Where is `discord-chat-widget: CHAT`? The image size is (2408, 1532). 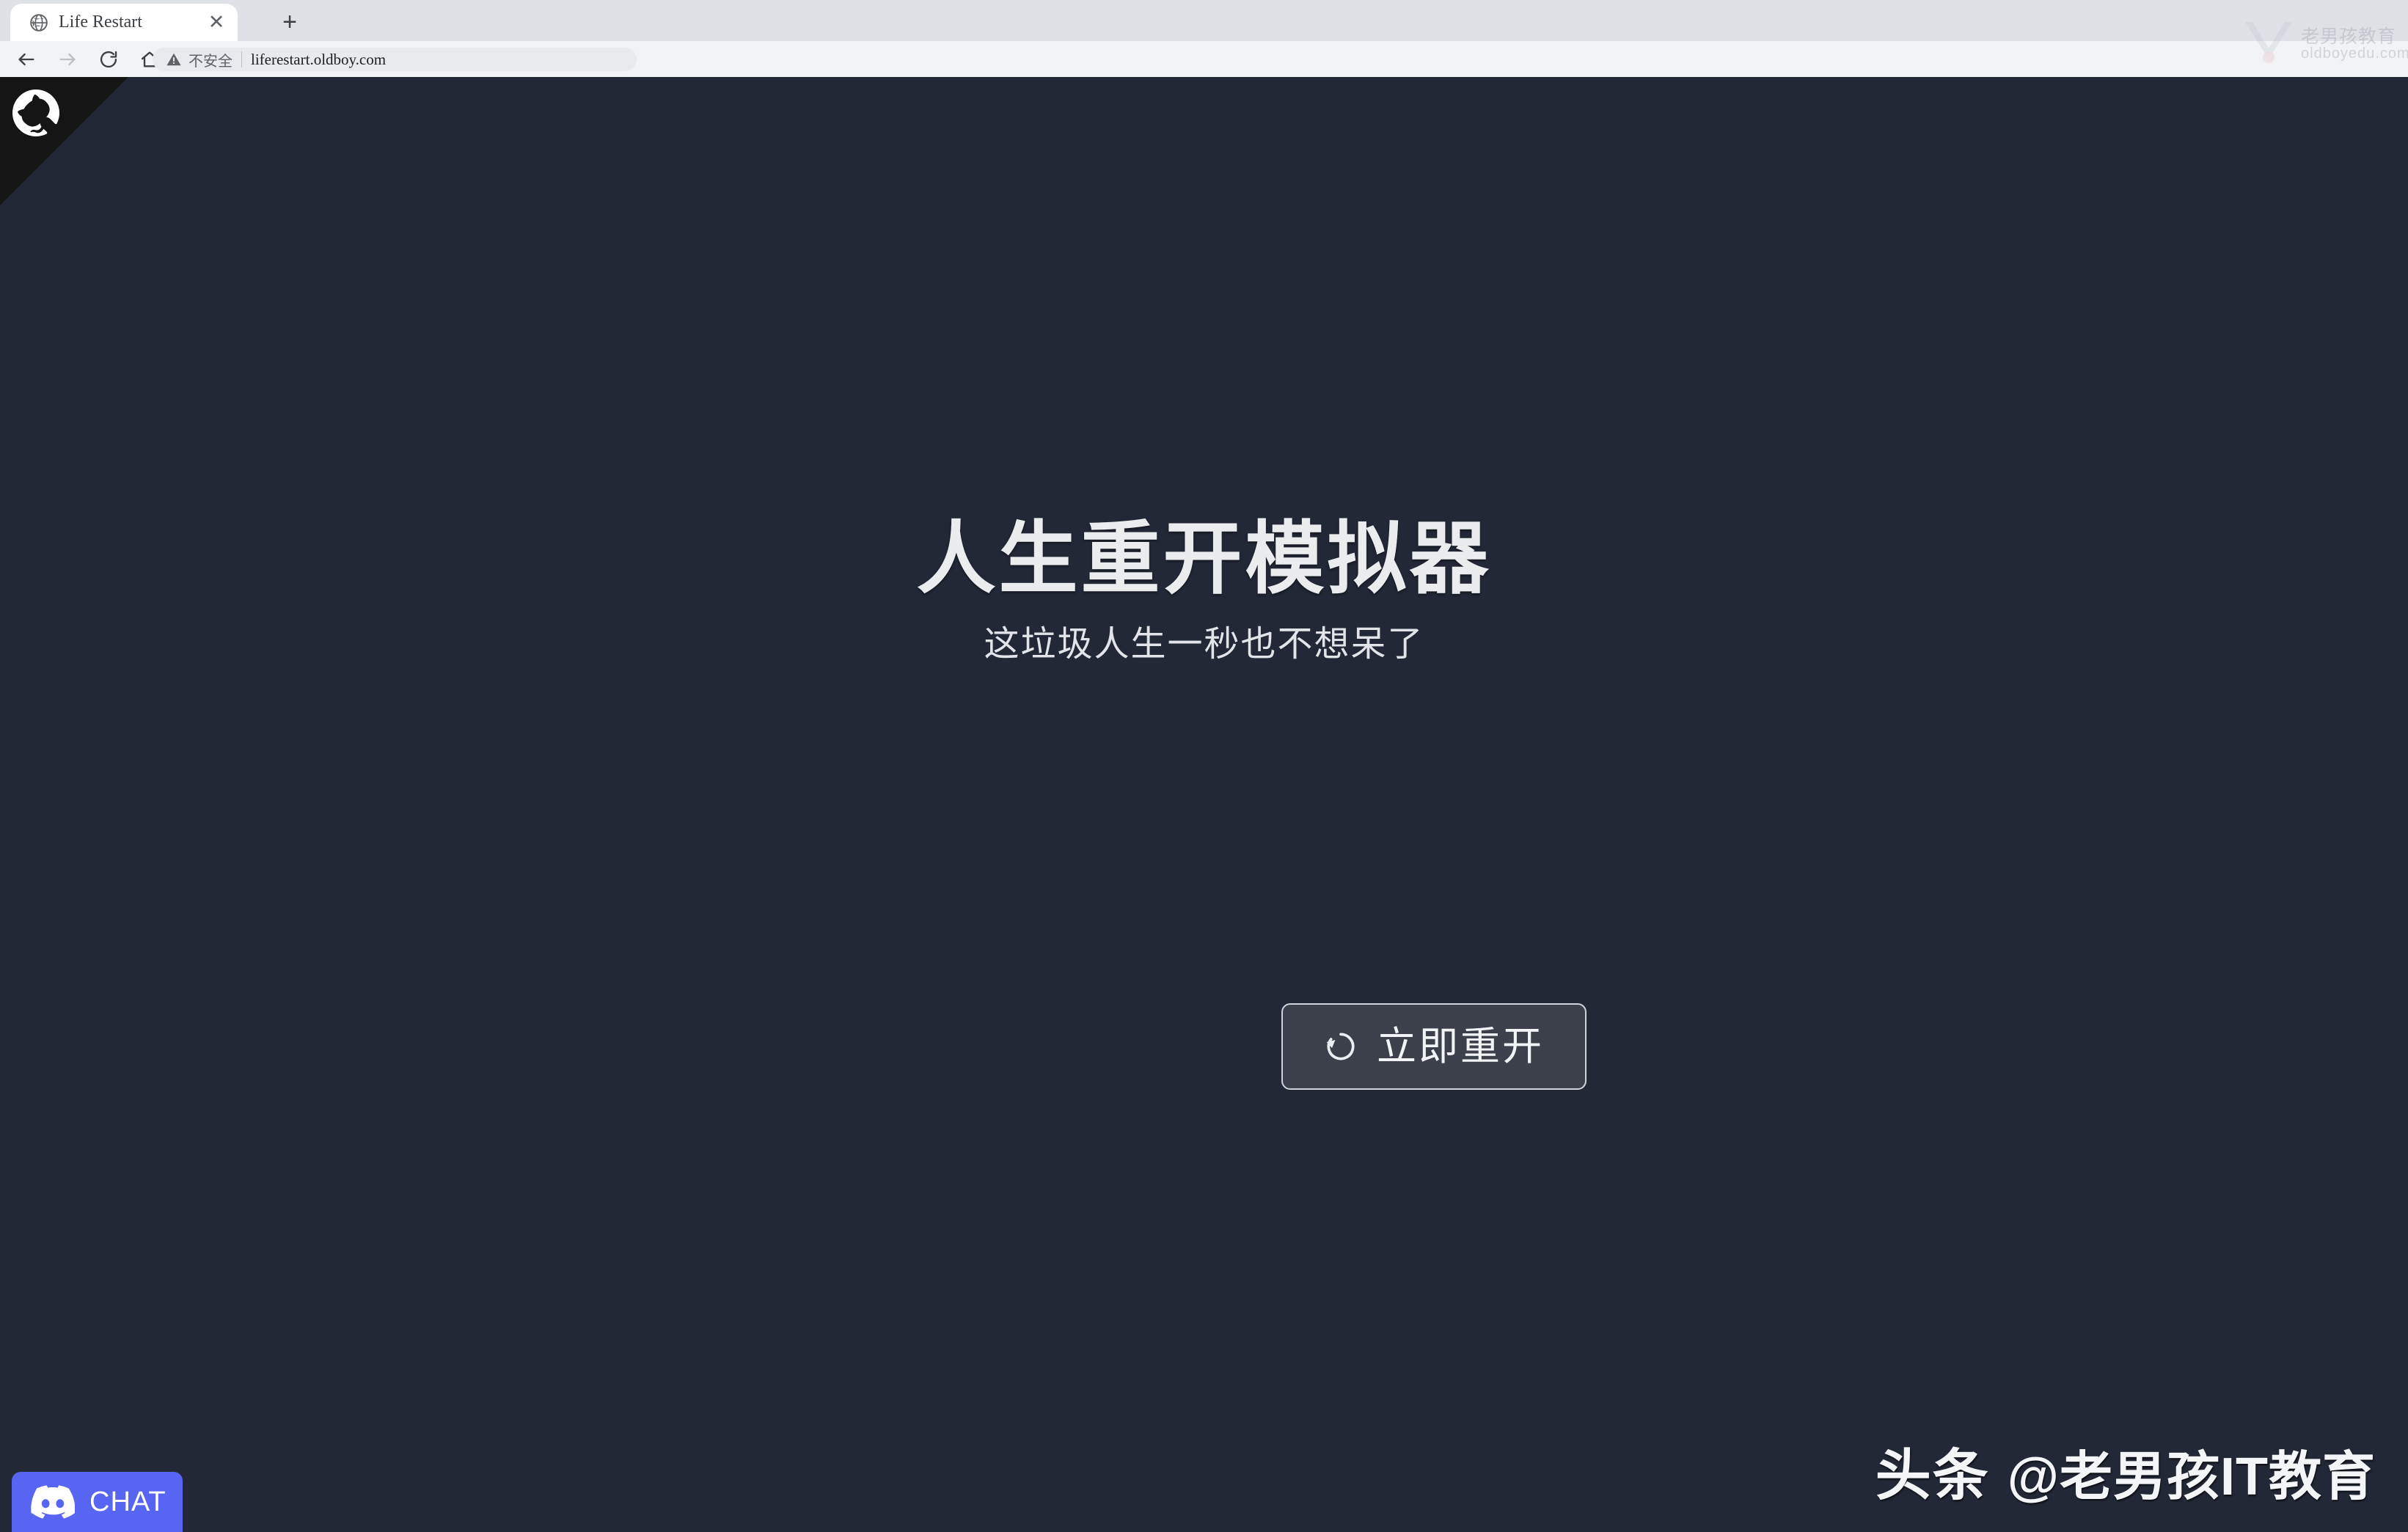
discord-chat-widget: CHAT is located at coordinates (98, 1502).